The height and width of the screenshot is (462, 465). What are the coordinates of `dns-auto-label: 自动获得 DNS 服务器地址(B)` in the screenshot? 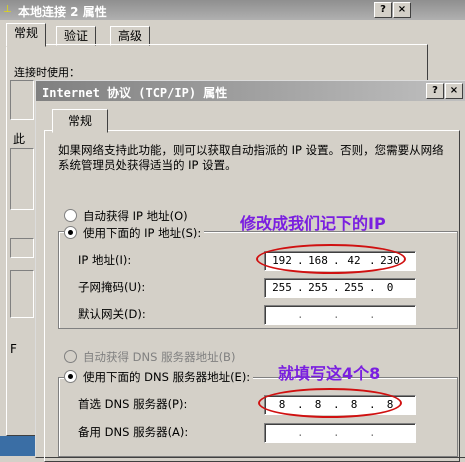 It's located at (159, 357).